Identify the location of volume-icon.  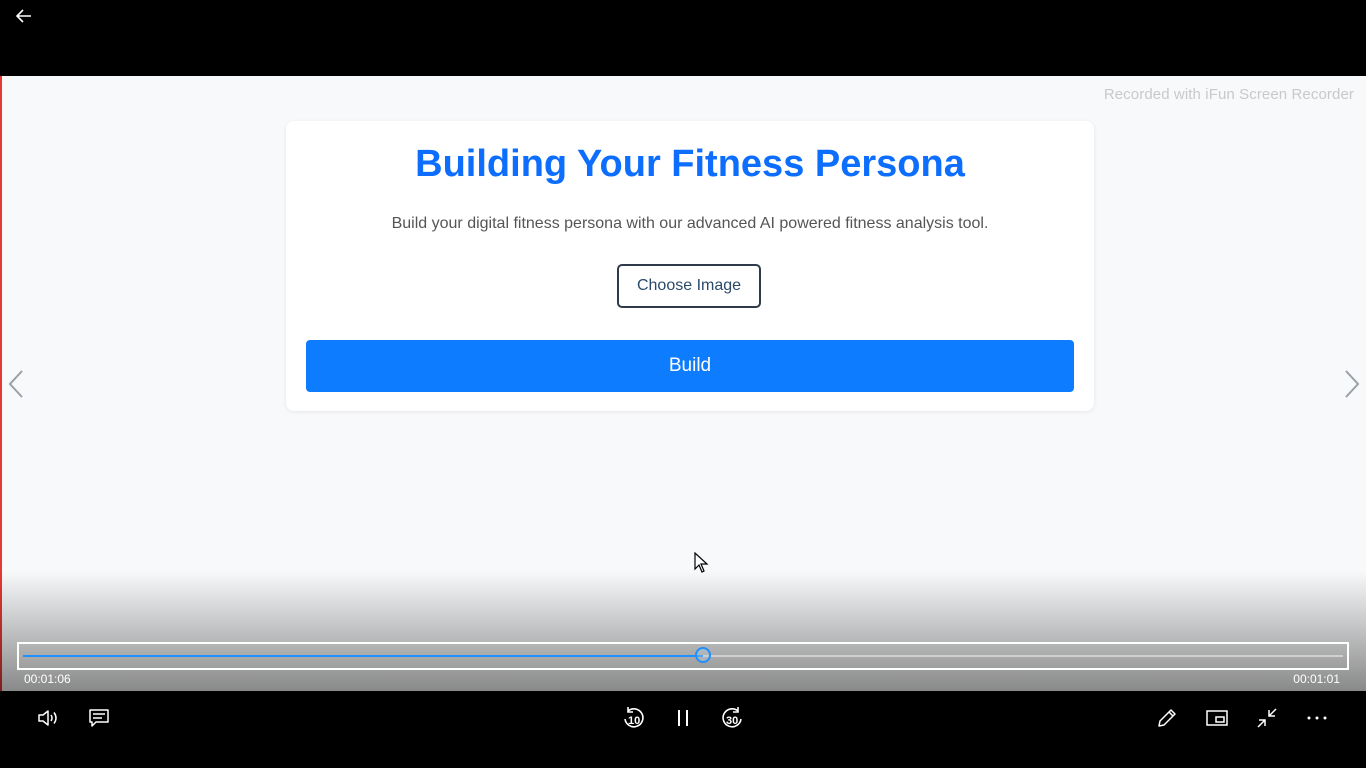
(47, 718).